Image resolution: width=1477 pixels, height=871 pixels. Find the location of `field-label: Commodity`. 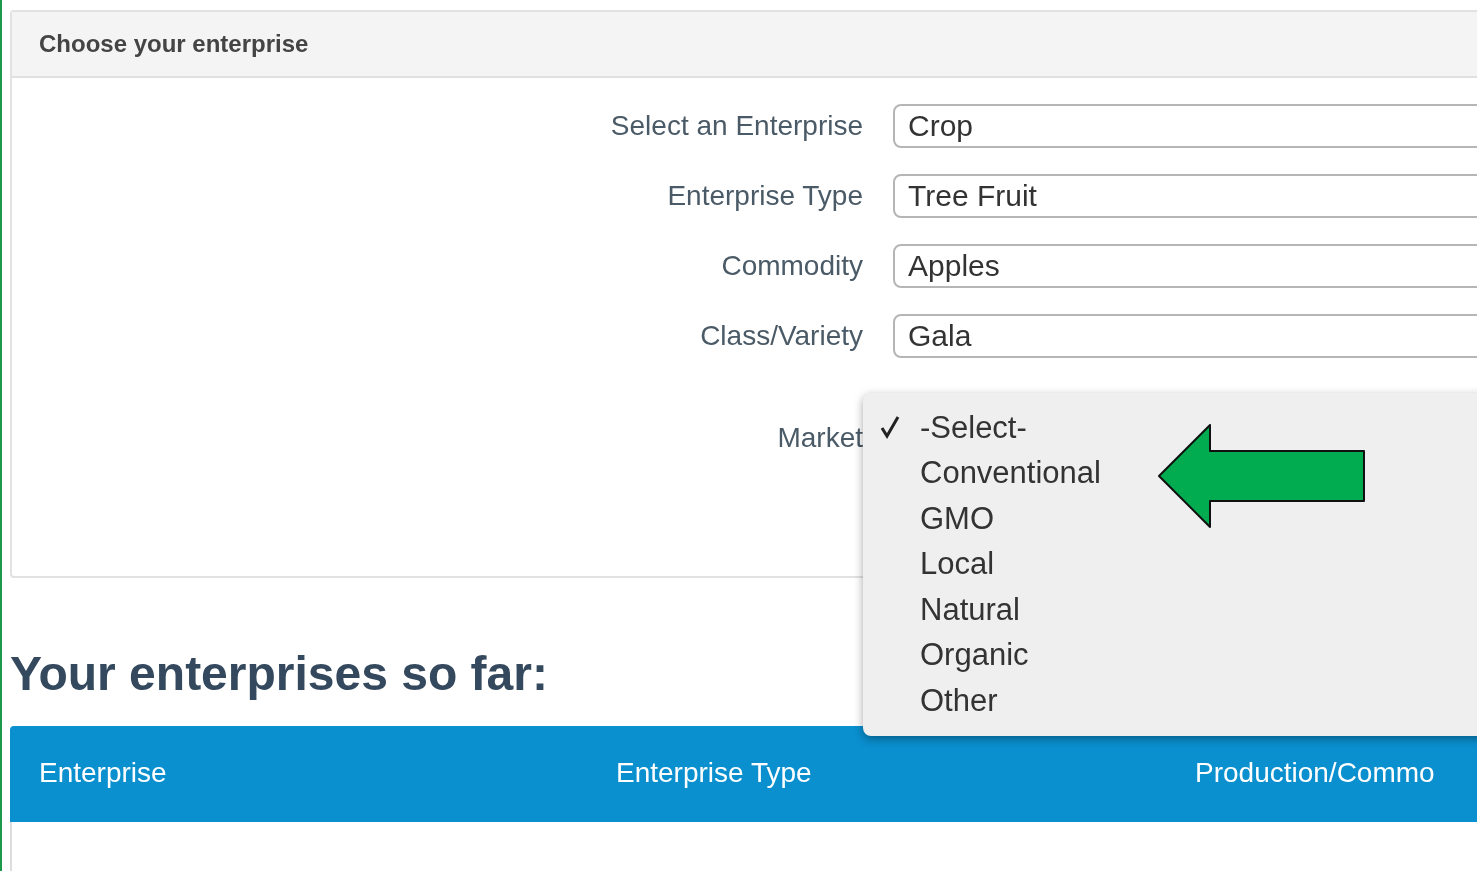

field-label: Commodity is located at coordinates (791, 266).